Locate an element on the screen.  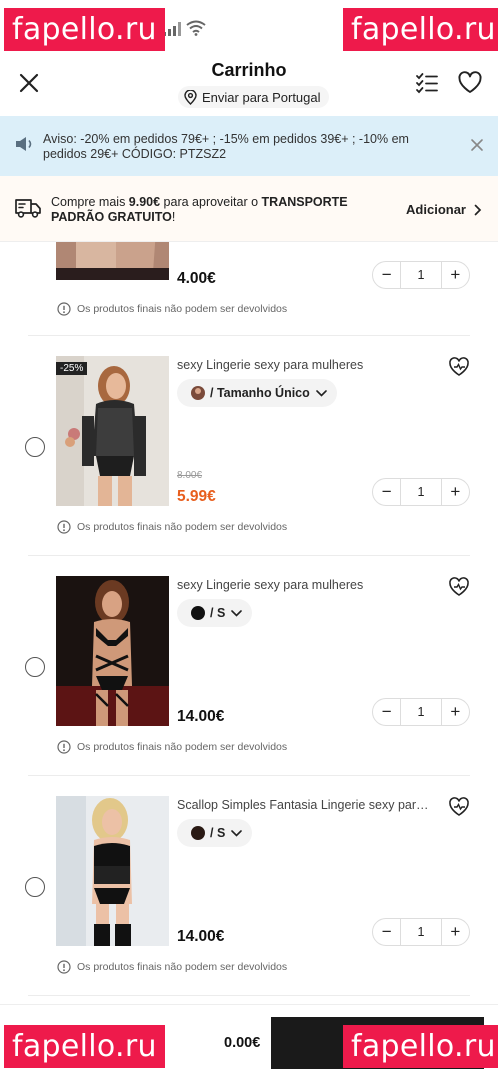
ship-to-selector: Enviar para Portugal is located at coordinates (253, 97).